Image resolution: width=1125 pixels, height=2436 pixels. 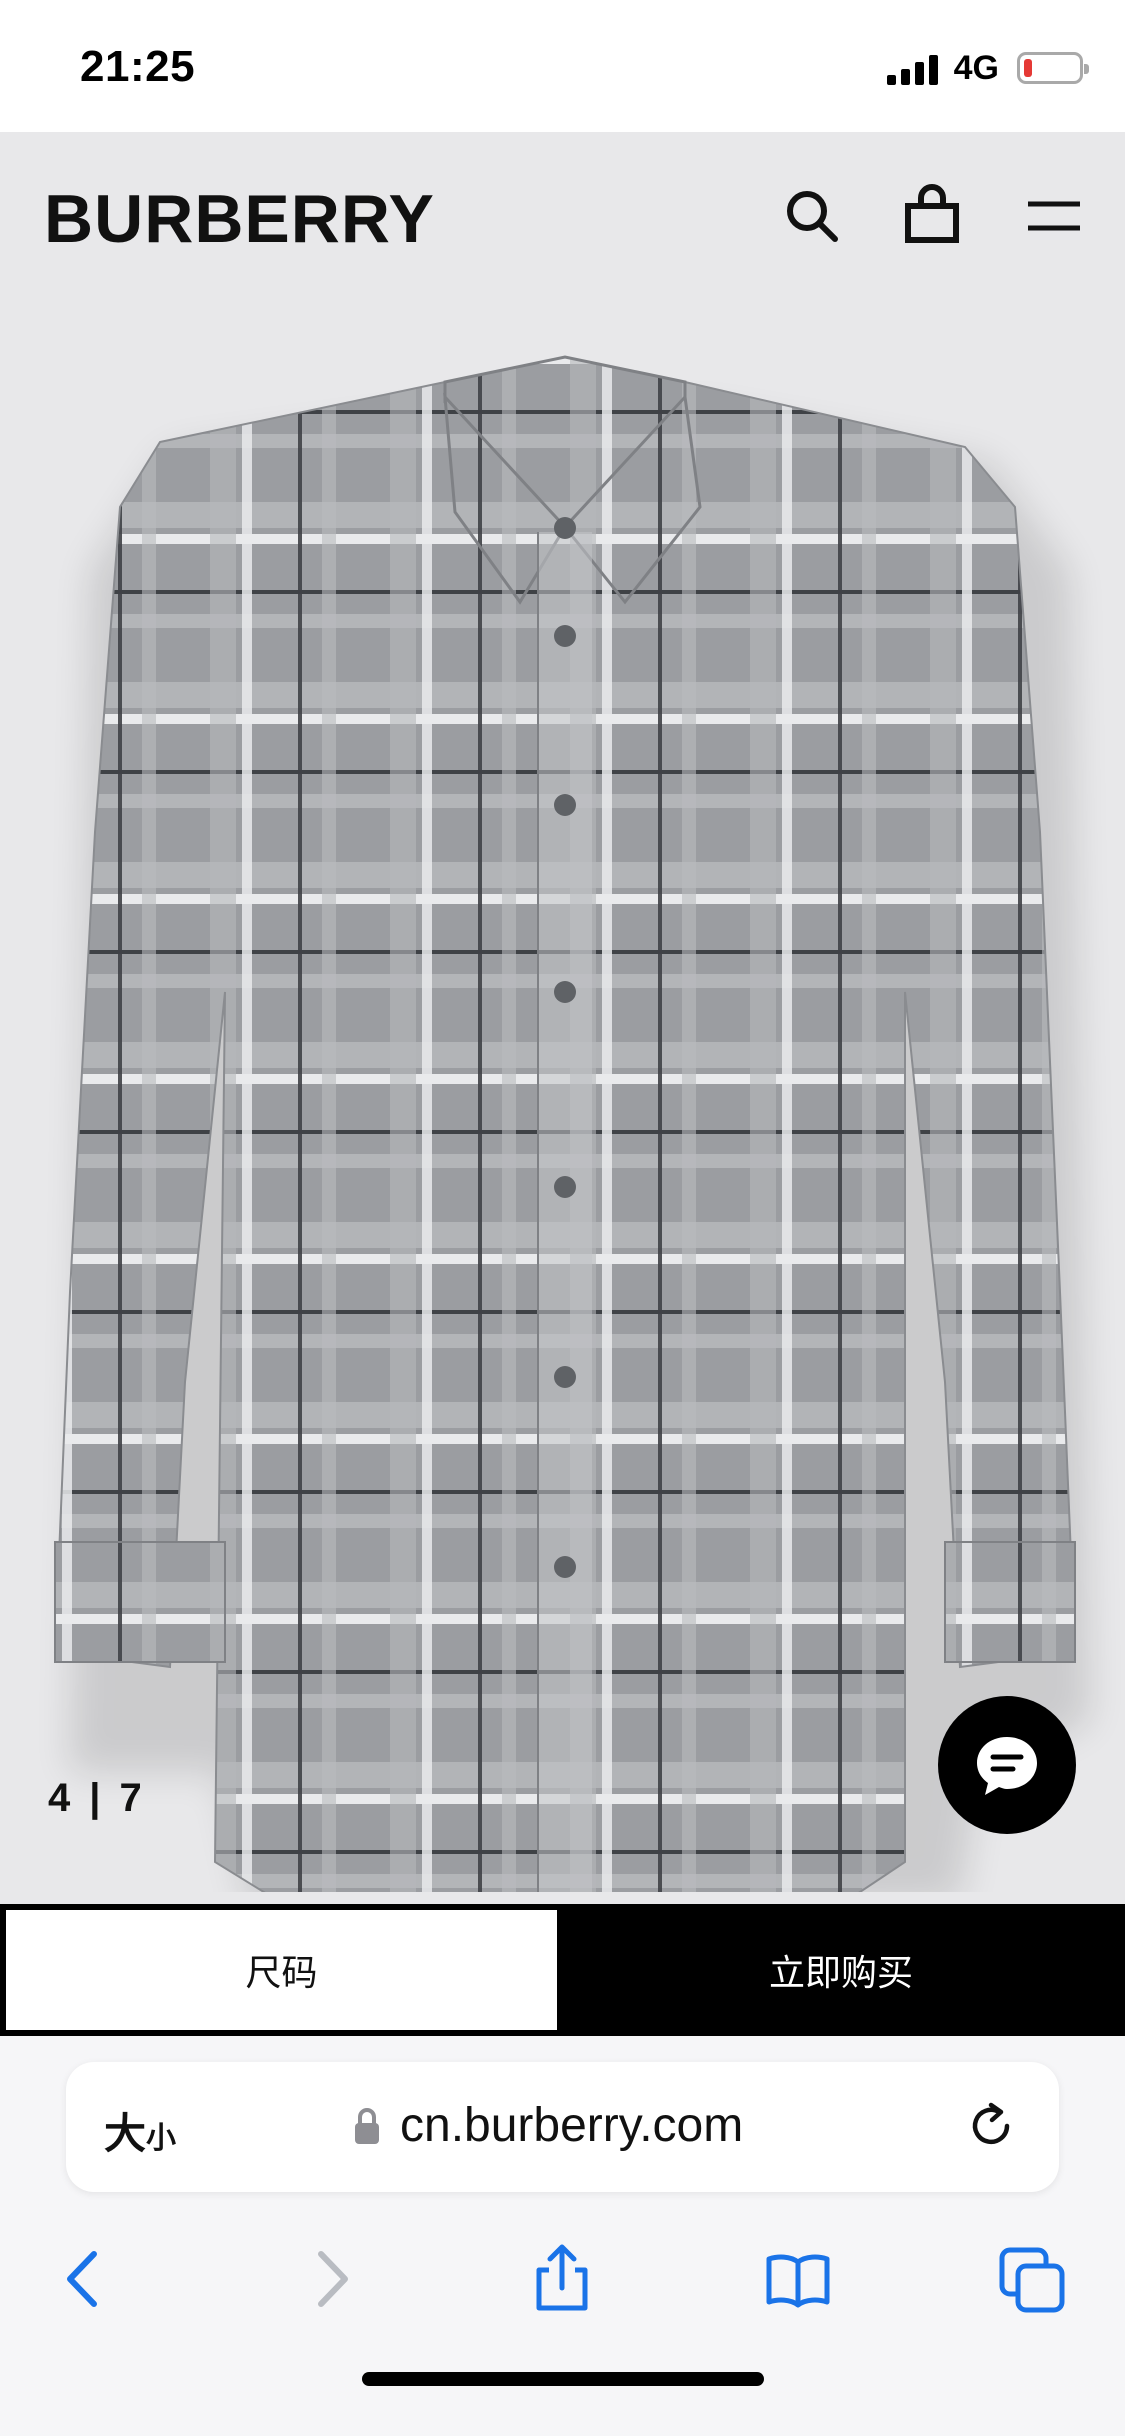 What do you see at coordinates (131, 1798) in the screenshot?
I see `counter-total: 7` at bounding box center [131, 1798].